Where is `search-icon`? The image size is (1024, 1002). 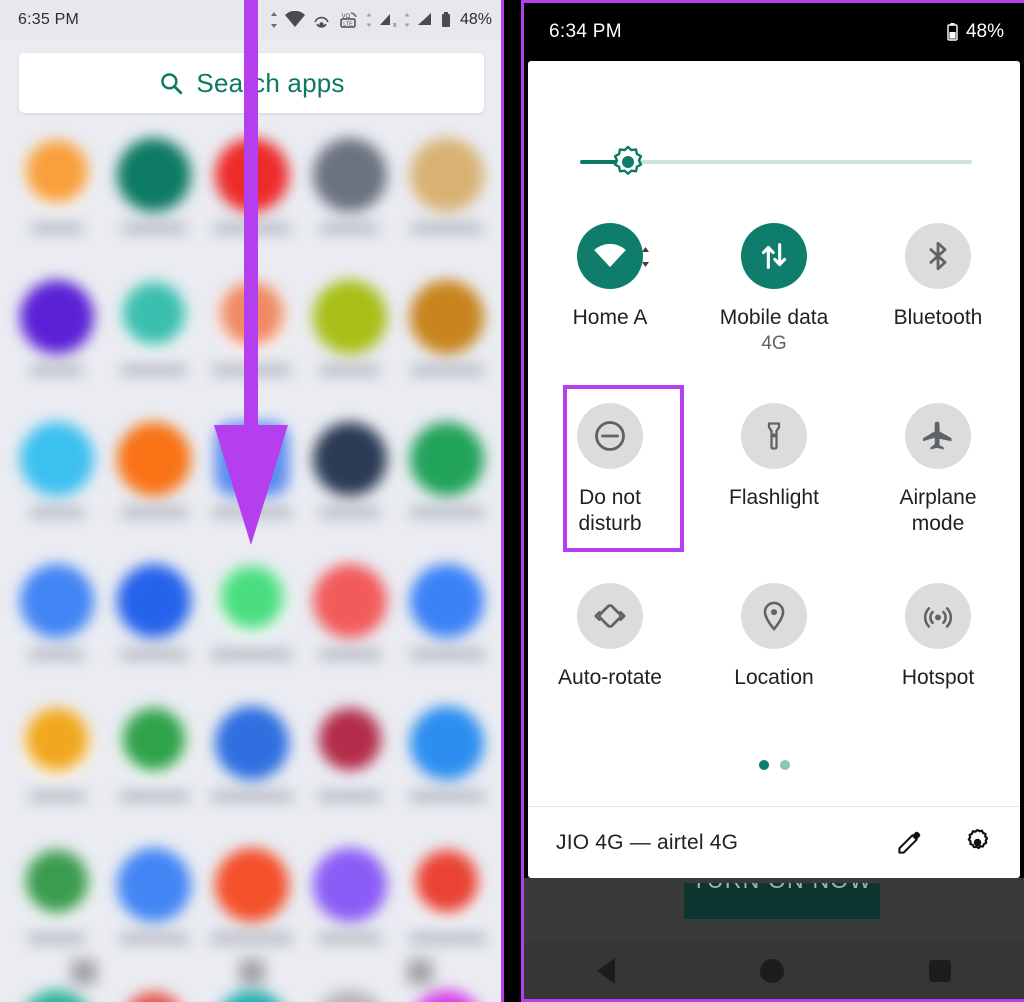
search-icon is located at coordinates (172, 84).